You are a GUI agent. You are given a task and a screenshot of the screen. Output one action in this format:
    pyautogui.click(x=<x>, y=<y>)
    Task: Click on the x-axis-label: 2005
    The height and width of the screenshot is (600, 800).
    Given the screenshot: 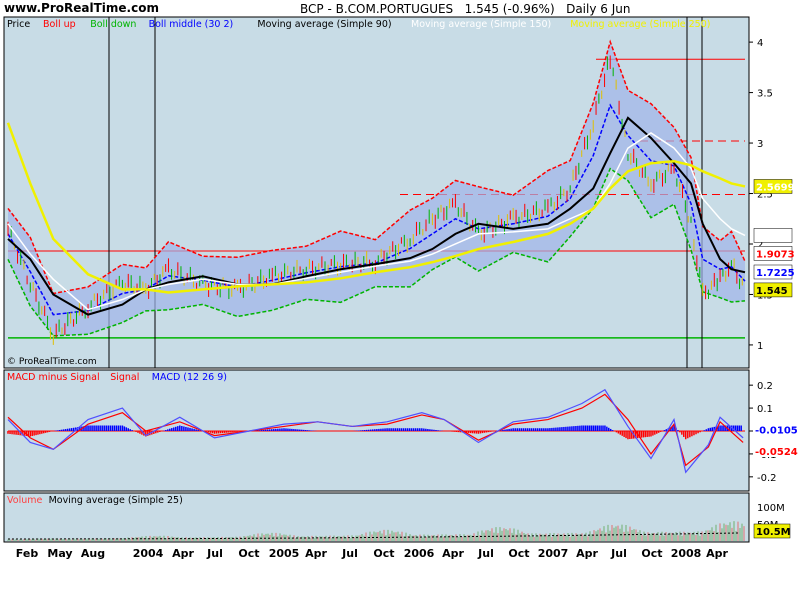 What is the action you would take?
    pyautogui.click(x=284, y=553)
    